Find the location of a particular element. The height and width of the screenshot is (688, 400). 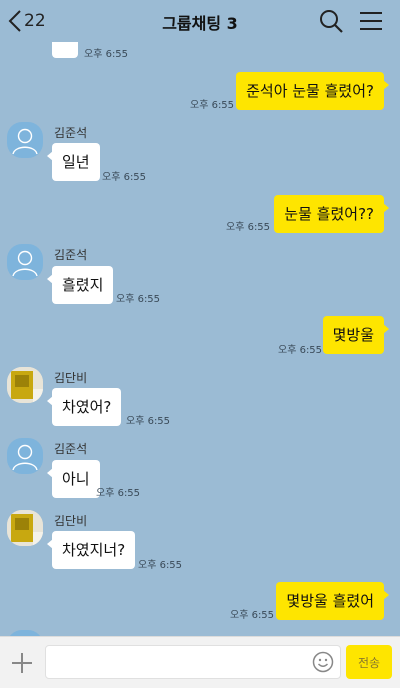

message-bubble: 아니 is located at coordinates (73, 479).